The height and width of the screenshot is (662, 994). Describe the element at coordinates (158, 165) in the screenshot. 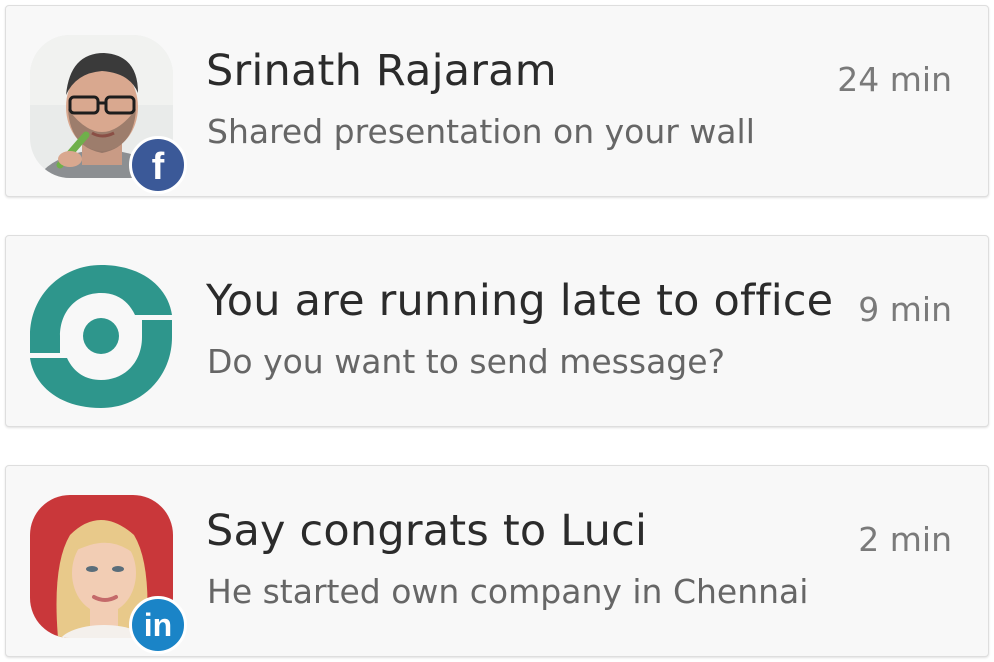

I see `facebook-icon: f` at that location.